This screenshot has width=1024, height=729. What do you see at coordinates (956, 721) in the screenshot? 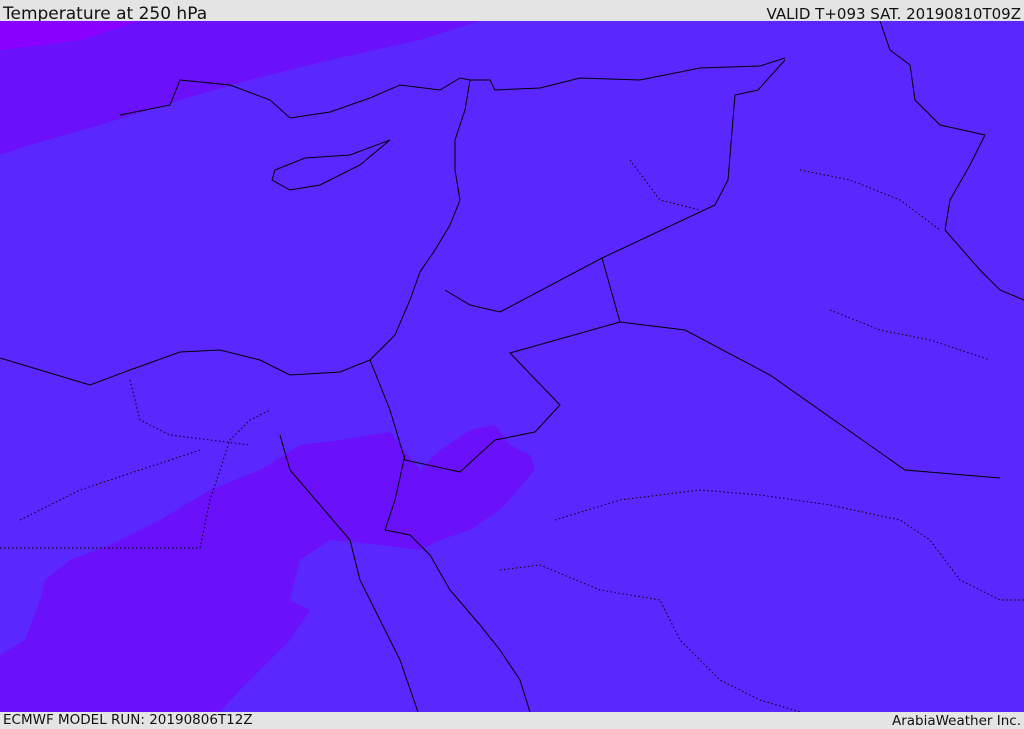
I see `credit: ArabiaWeather Inc.` at bounding box center [956, 721].